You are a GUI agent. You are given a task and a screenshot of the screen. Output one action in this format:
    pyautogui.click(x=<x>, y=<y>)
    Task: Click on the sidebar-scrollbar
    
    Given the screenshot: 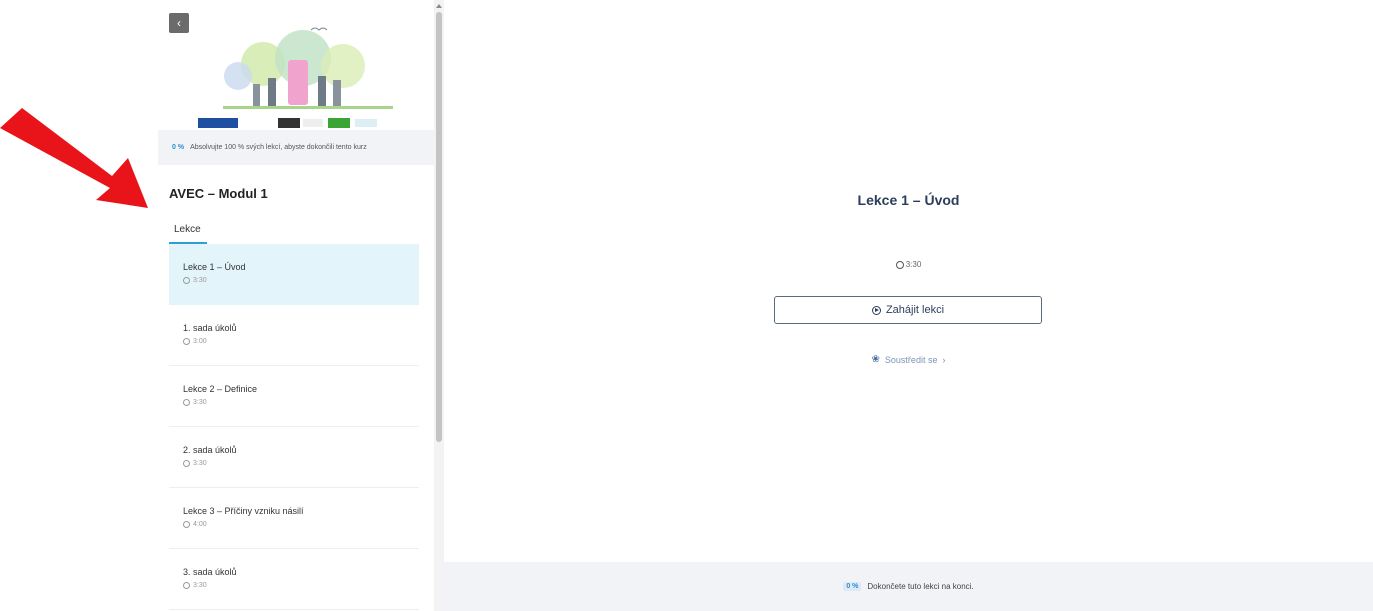 What is the action you would take?
    pyautogui.click(x=439, y=305)
    